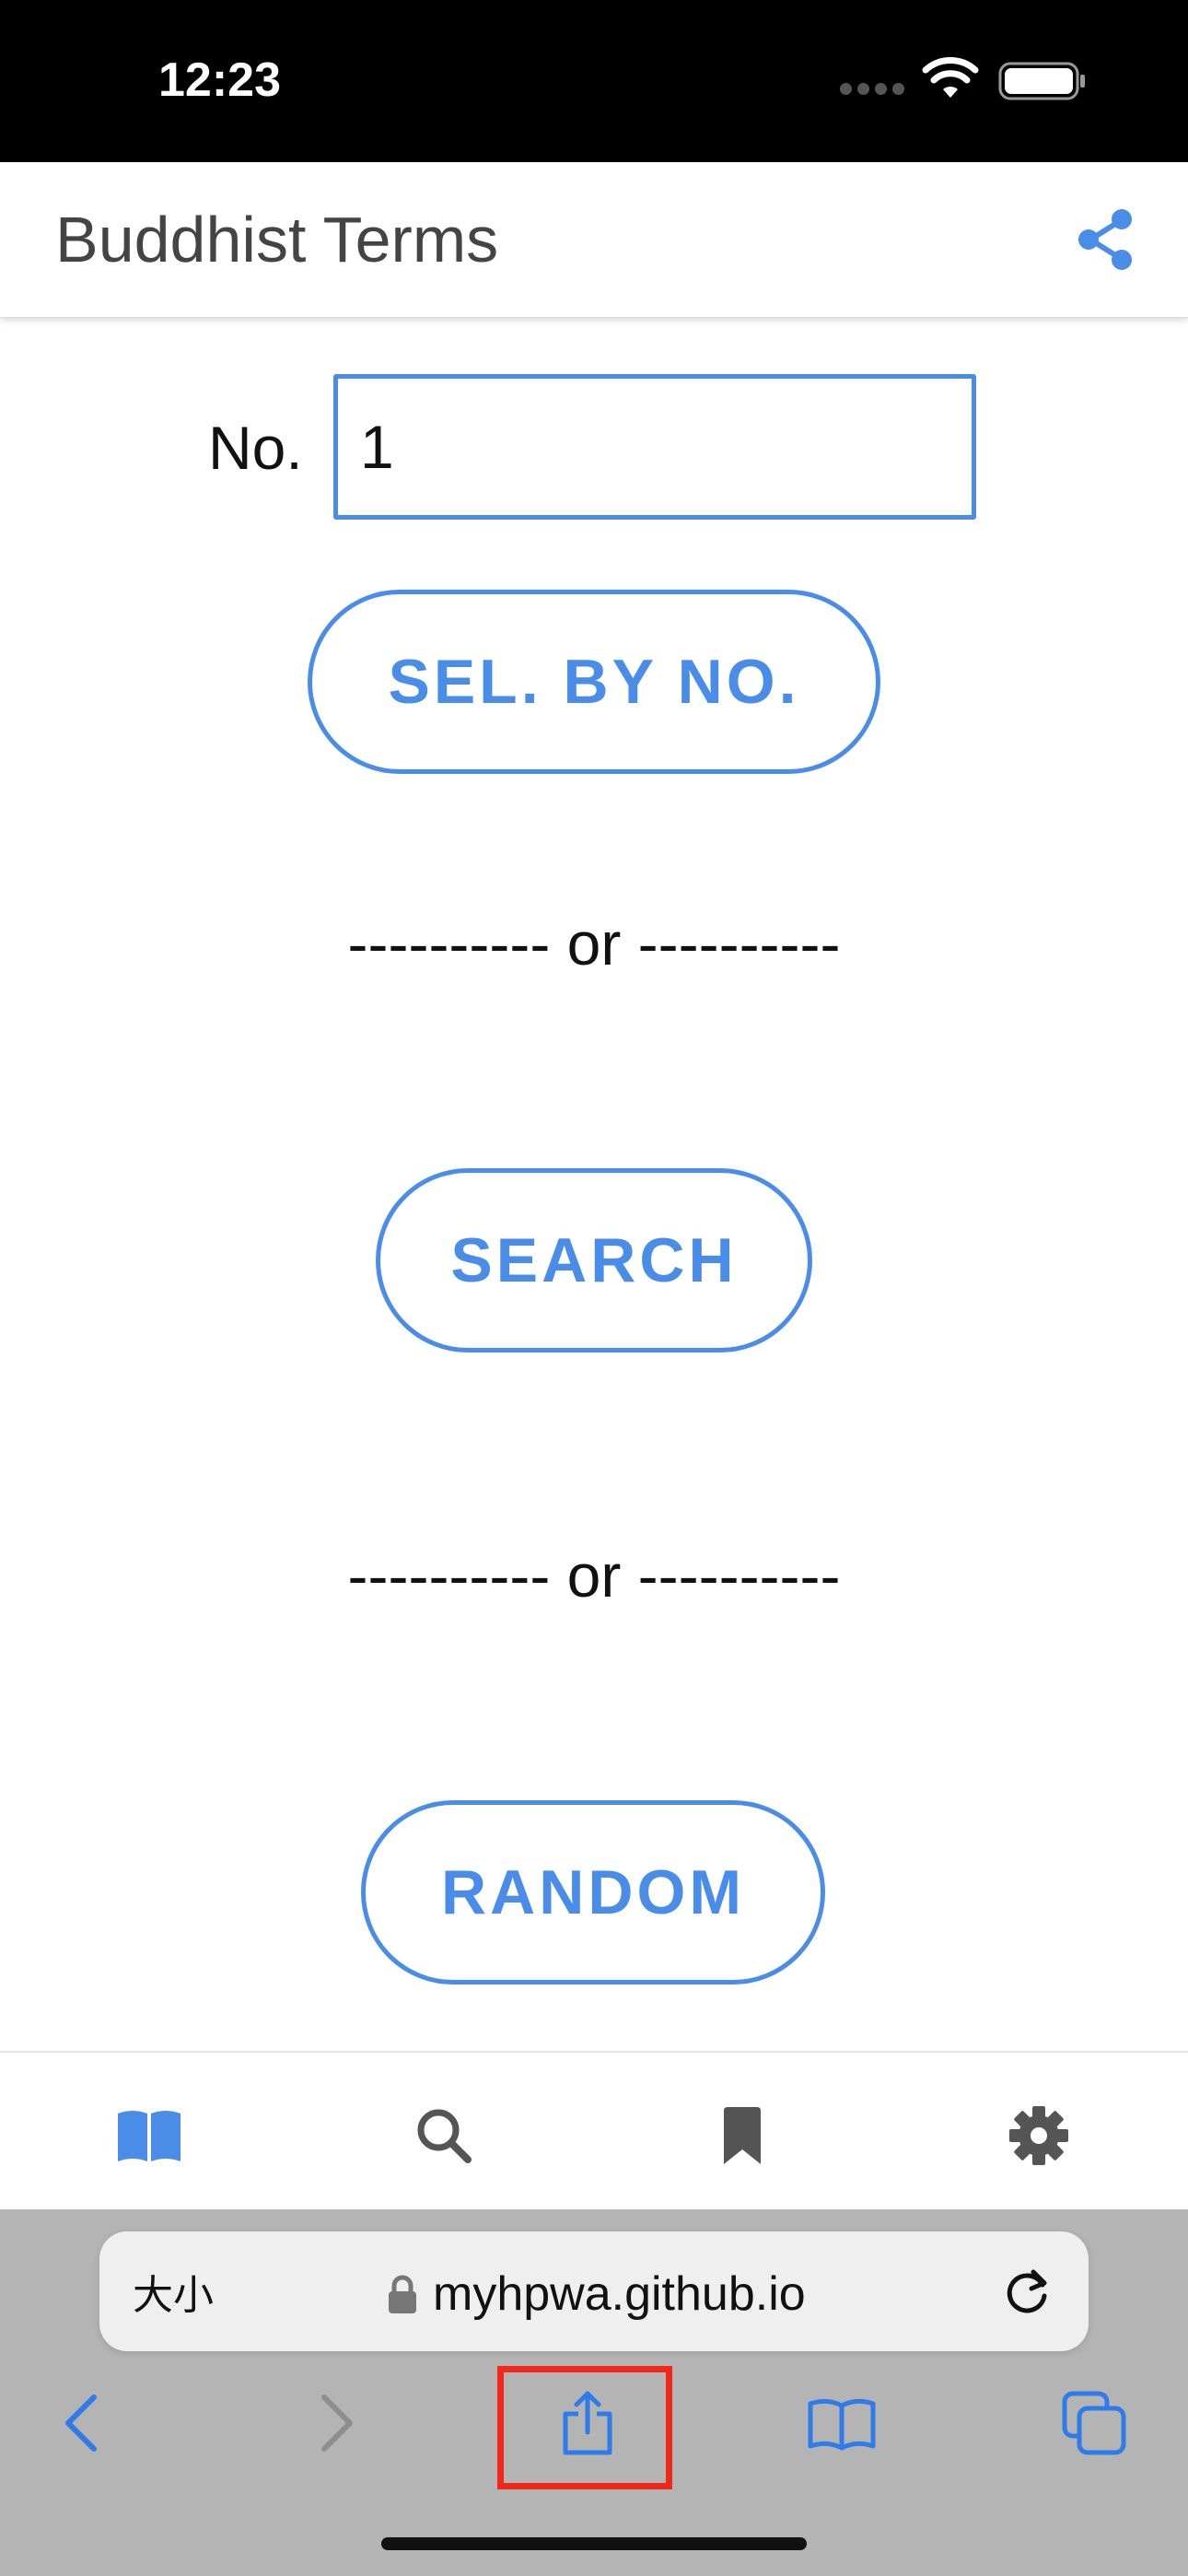  I want to click on text-size-button: 大小, so click(173, 2295).